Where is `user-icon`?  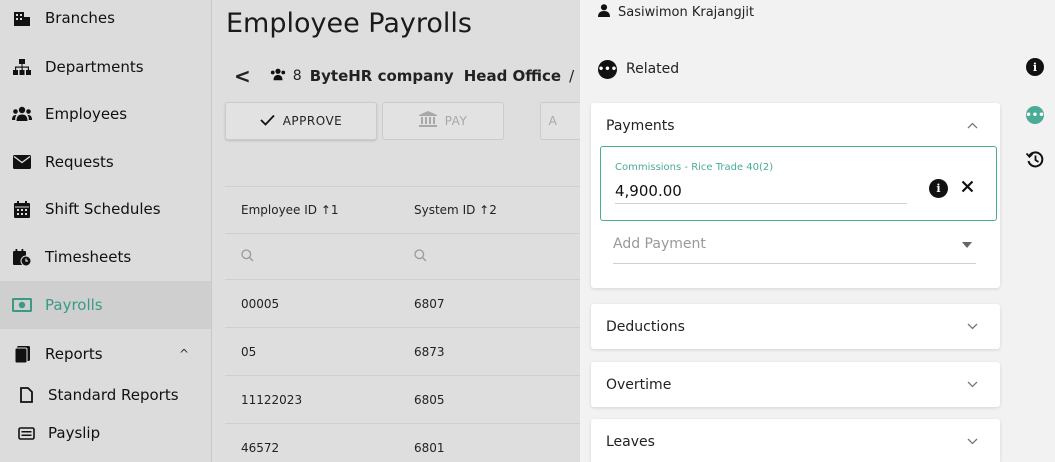
user-icon is located at coordinates (604, 12).